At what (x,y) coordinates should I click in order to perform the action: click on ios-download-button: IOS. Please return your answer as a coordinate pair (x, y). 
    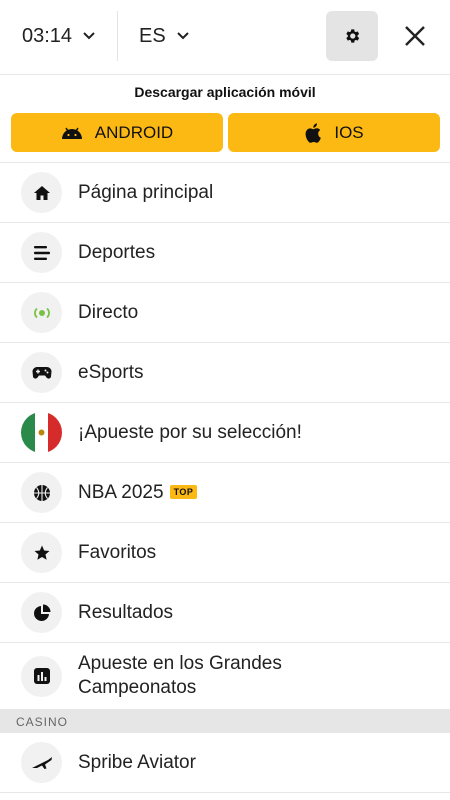
    Looking at the image, I should click on (334, 132).